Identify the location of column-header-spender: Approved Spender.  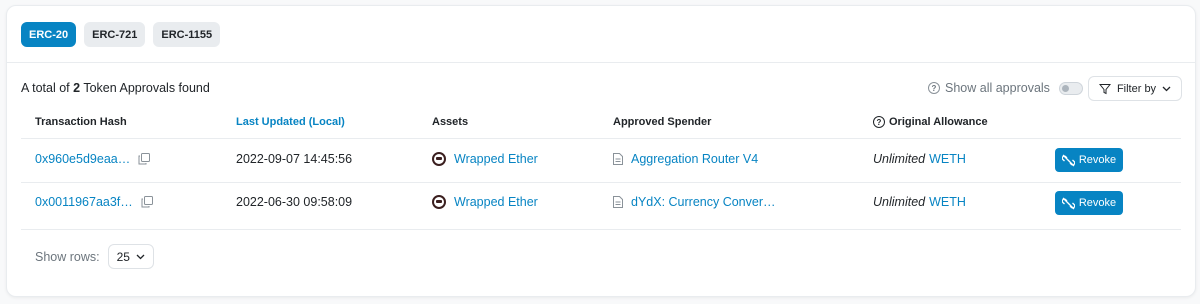
(662, 122).